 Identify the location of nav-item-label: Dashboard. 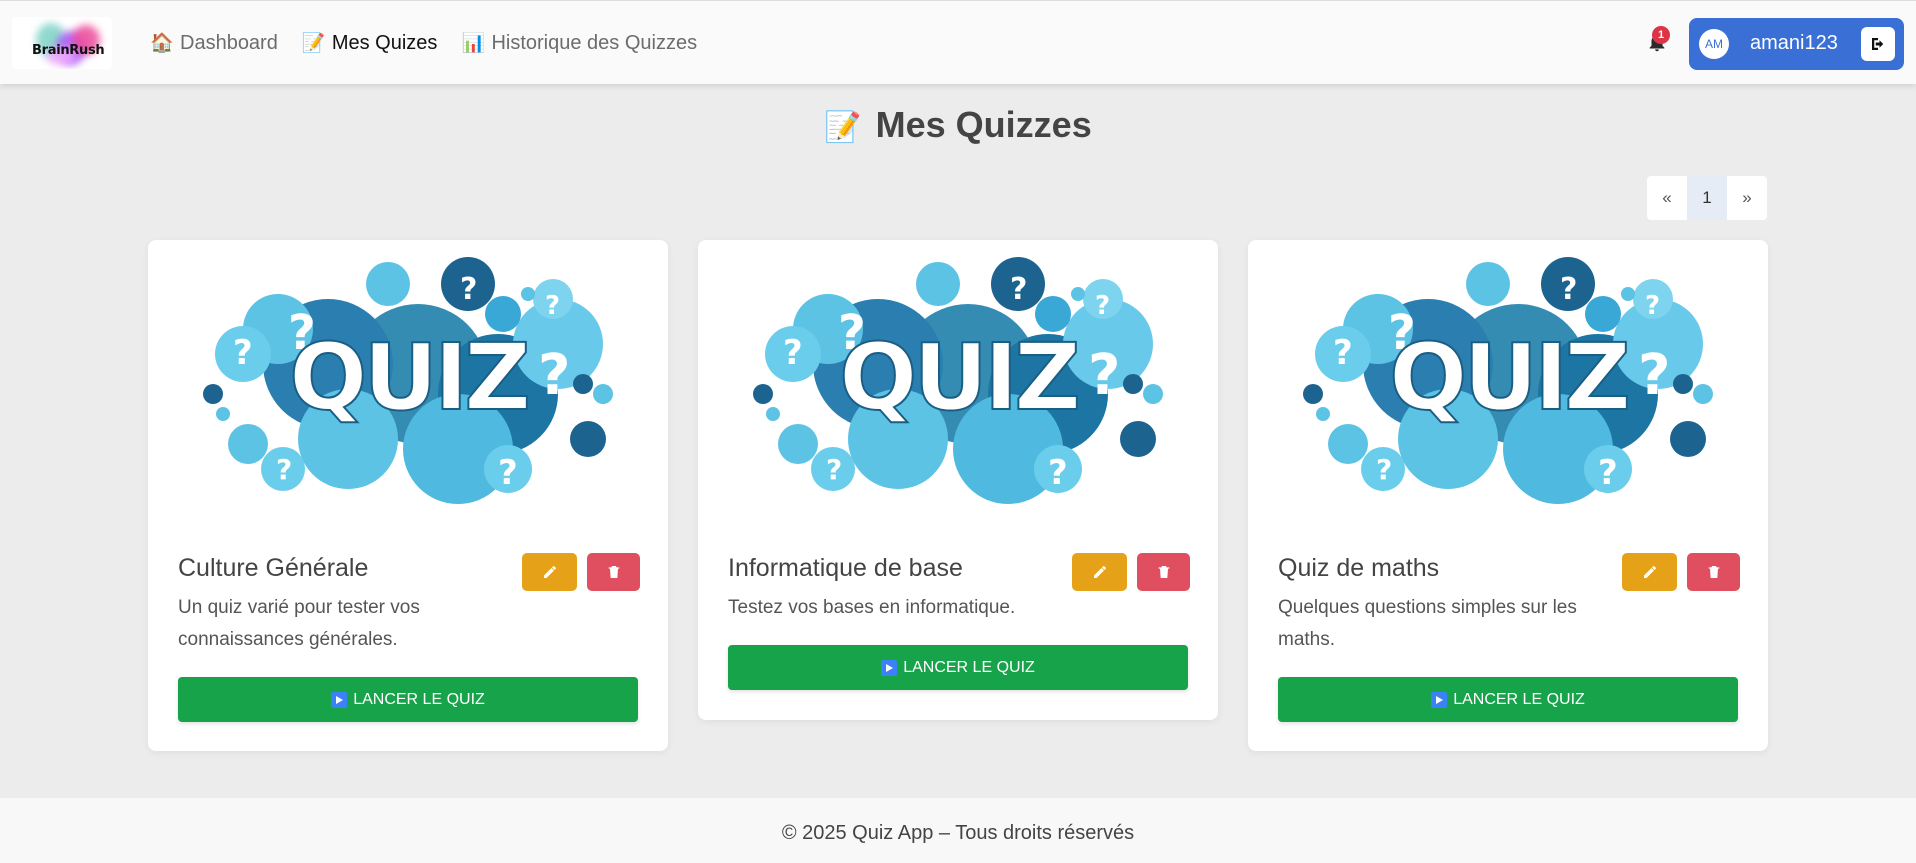
(229, 42).